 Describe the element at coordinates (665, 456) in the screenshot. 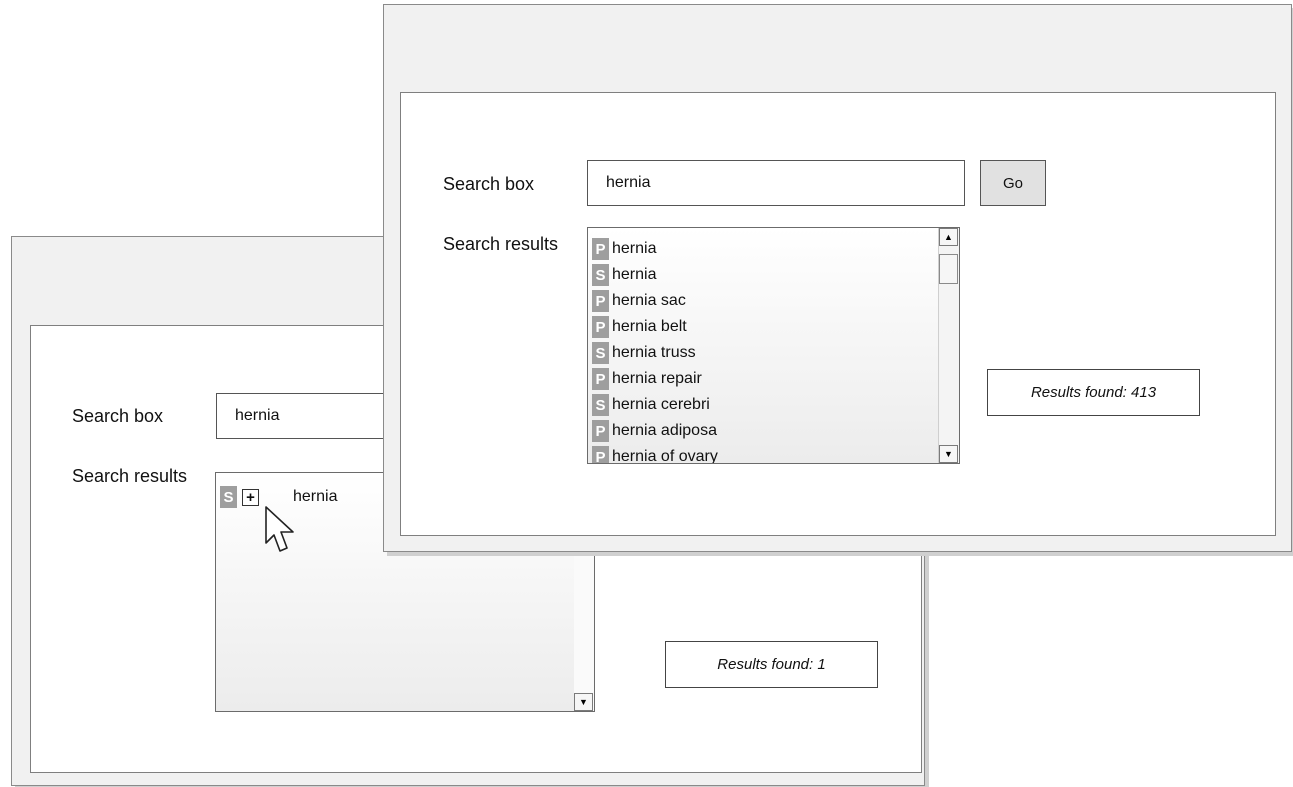

I see `result-label: hernia of ovary` at that location.